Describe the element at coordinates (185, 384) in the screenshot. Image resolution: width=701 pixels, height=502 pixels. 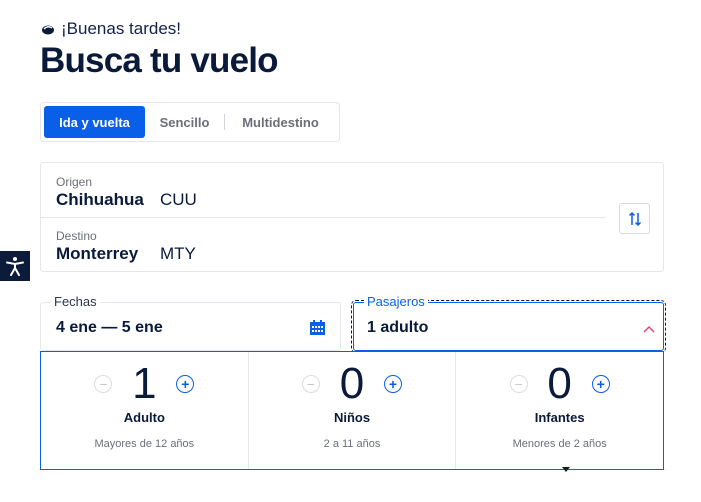
I see `adulto-increment-button: +` at that location.